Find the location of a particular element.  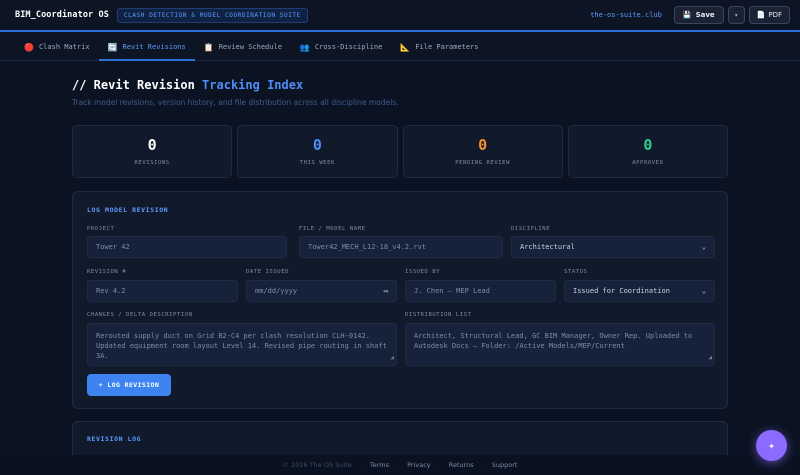

chevron-down-icon: ▾ is located at coordinates (736, 15).